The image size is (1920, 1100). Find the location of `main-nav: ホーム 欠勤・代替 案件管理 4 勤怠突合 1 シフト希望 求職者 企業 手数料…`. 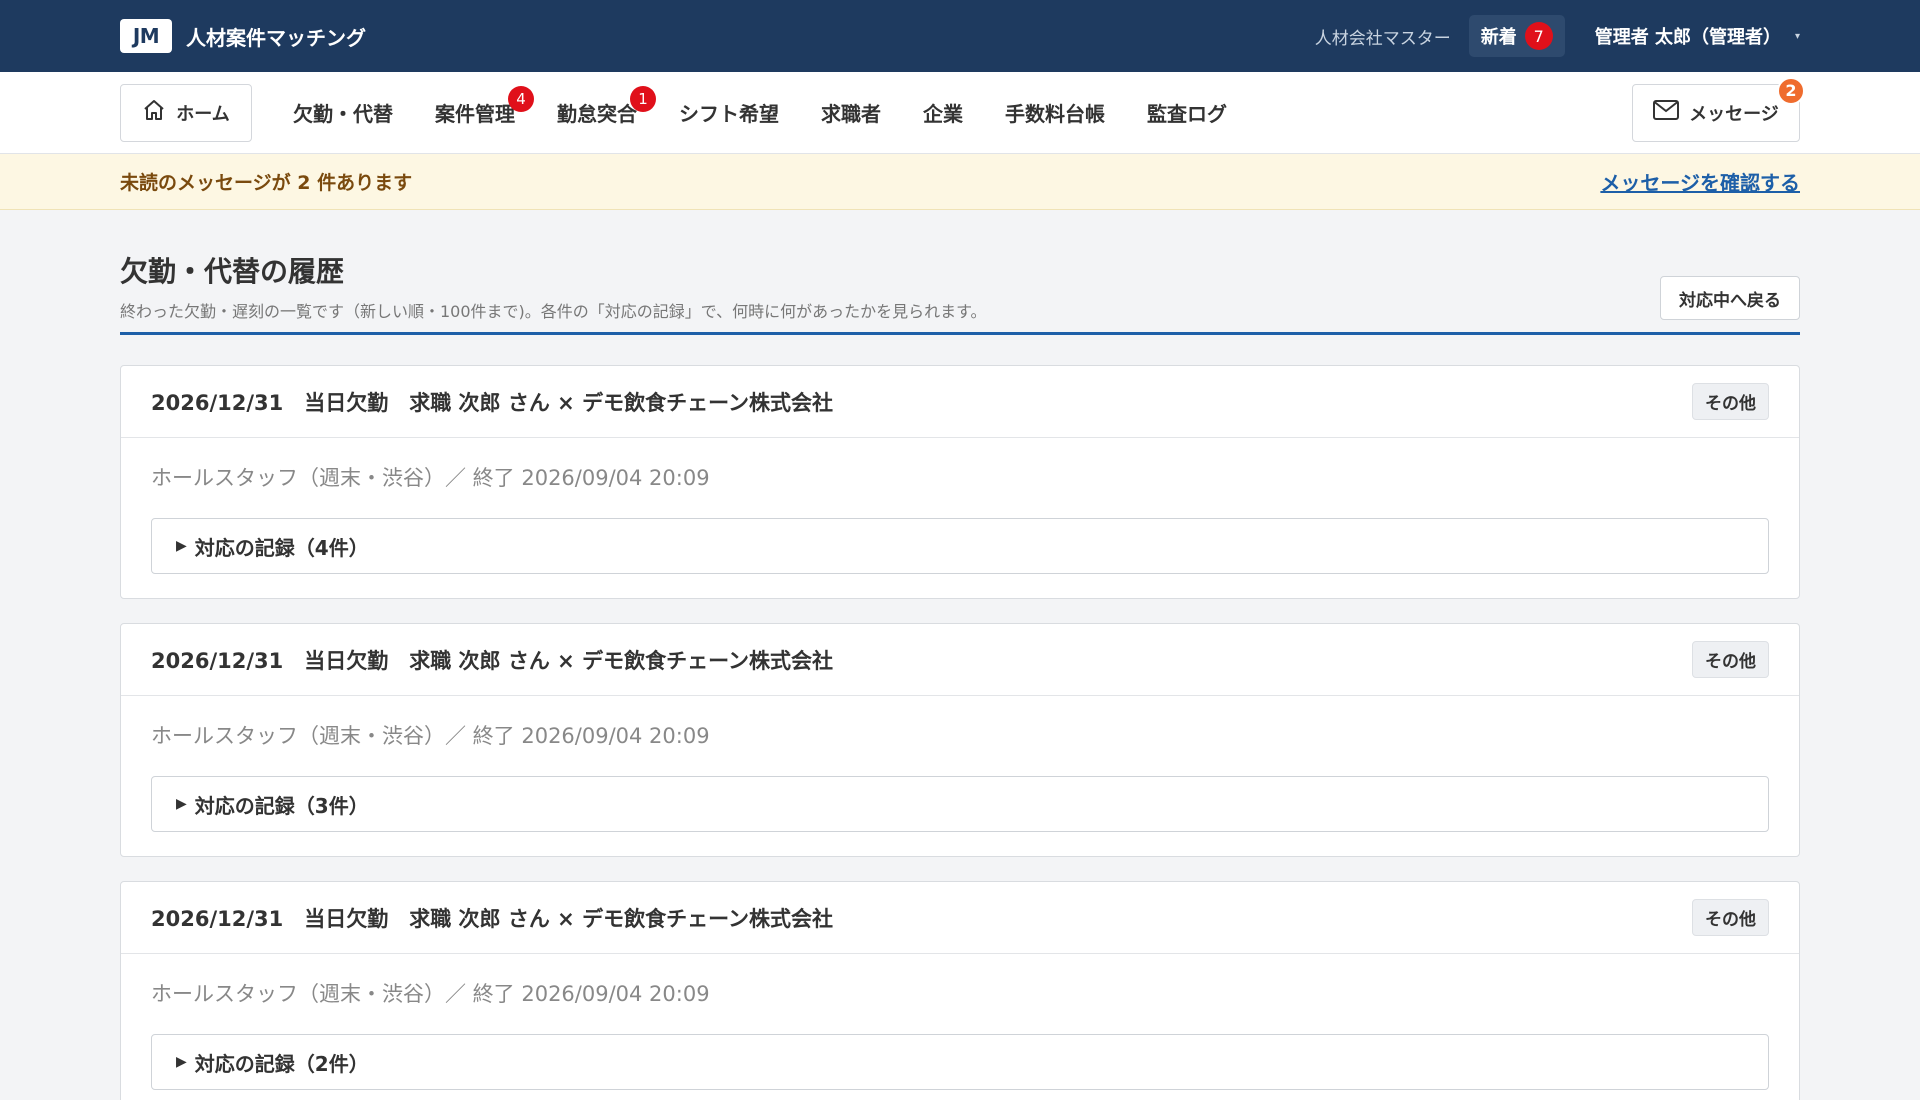

main-nav: ホーム 欠勤・代替 案件管理 4 勤怠突合 1 シフト希望 求職者 企業 手数料… is located at coordinates (960, 113).